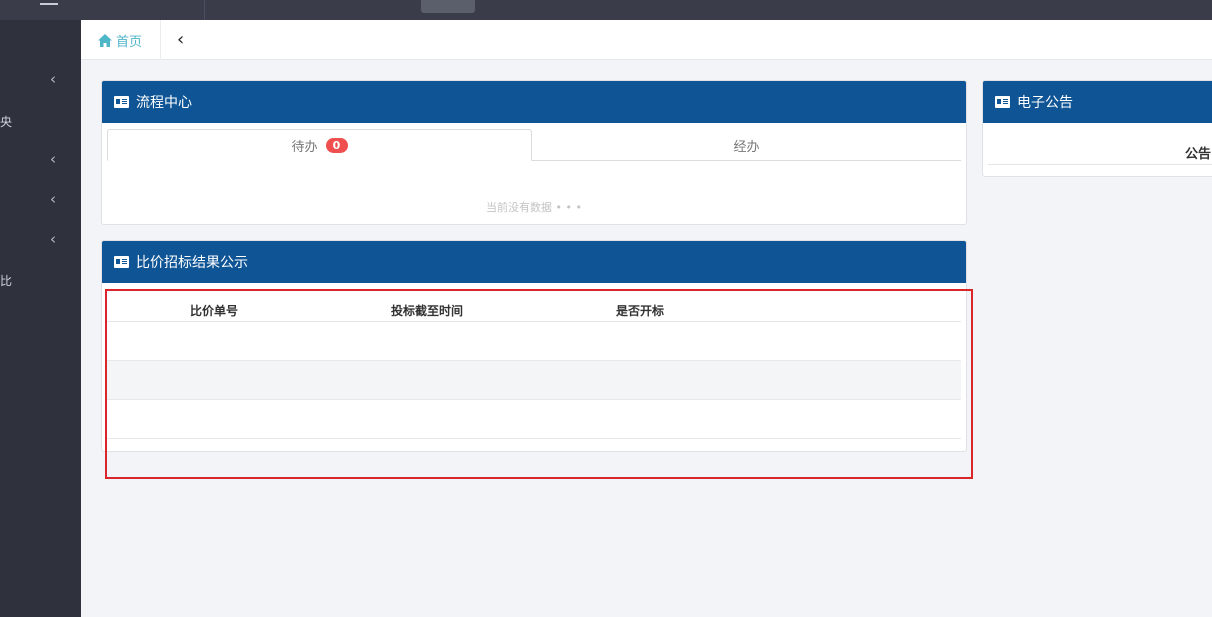  What do you see at coordinates (319, 145) in the screenshot?
I see `tab-todo: 待办 0` at bounding box center [319, 145].